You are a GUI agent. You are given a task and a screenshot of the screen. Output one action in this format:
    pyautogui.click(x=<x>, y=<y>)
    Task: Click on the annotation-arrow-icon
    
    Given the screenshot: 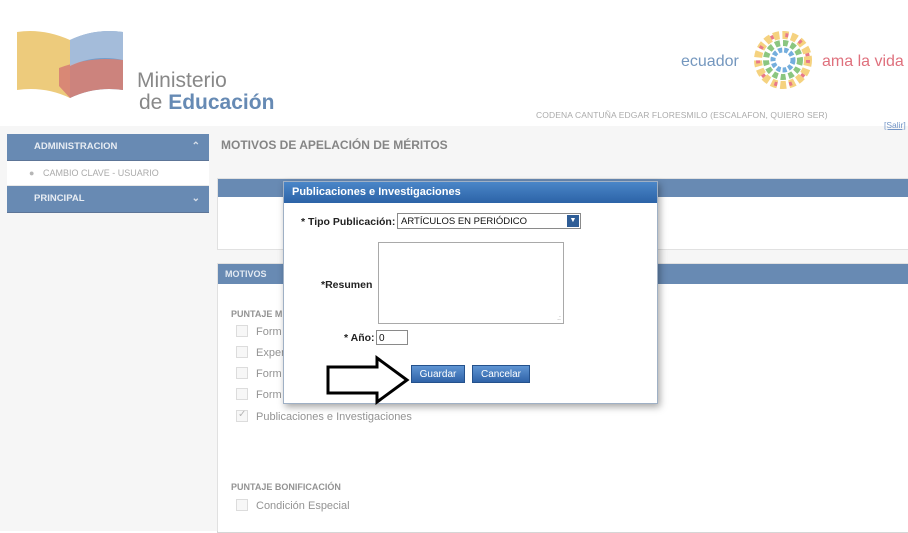 What is the action you would take?
    pyautogui.click(x=368, y=380)
    